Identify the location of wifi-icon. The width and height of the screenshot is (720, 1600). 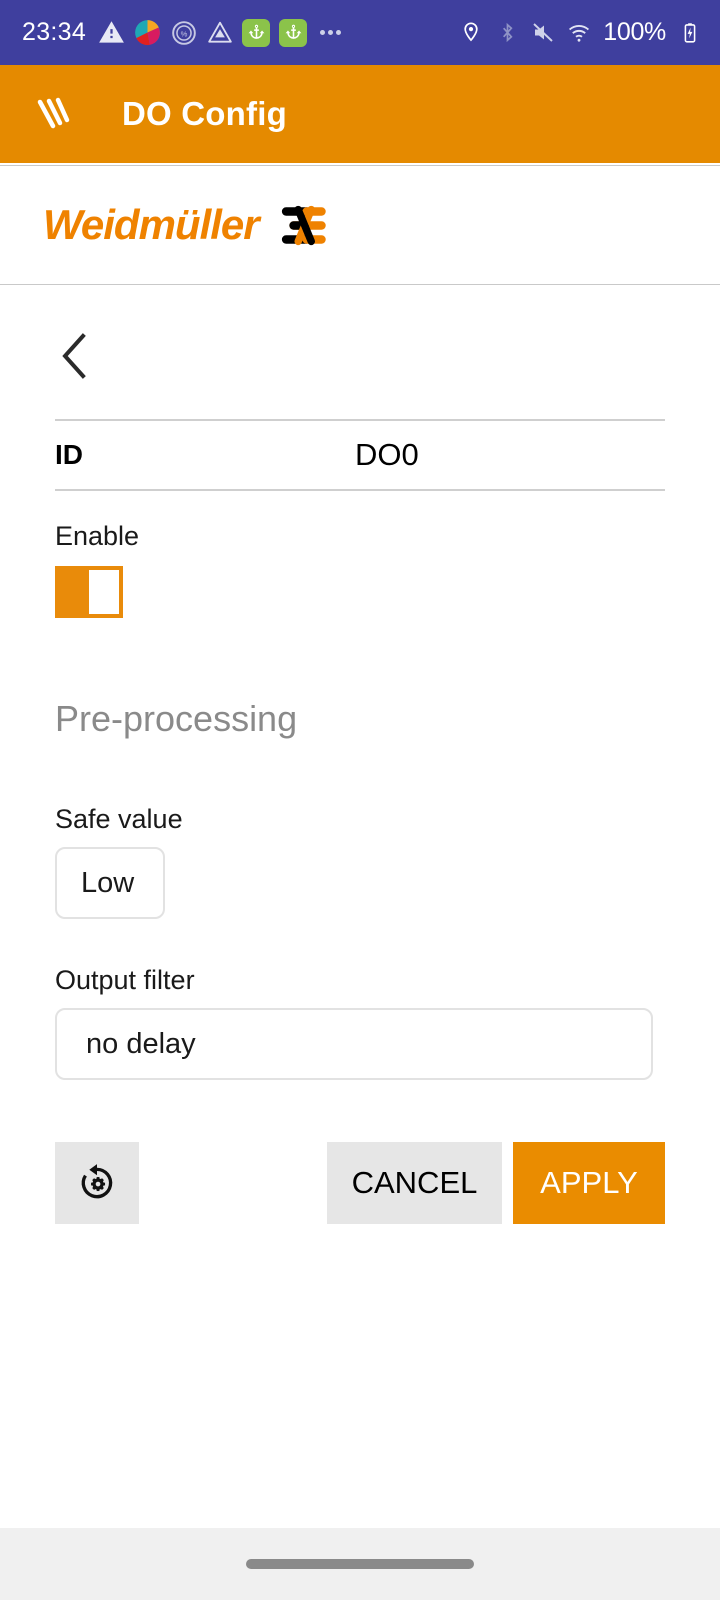
(579, 33).